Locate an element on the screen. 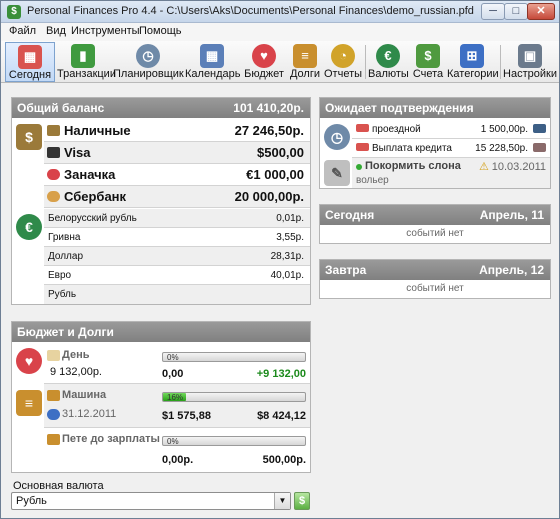 The width and height of the screenshot is (560, 519). rate-row: Доллар 28,31р. is located at coordinates (177, 256).